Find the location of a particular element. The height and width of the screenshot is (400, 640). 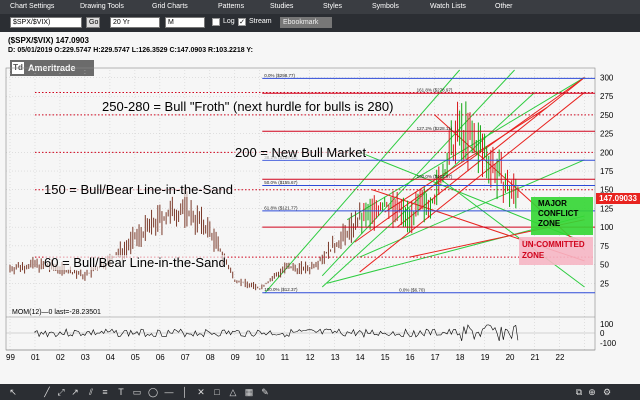

fib-label: 0.0% ($298.77) is located at coordinates (279, 75).